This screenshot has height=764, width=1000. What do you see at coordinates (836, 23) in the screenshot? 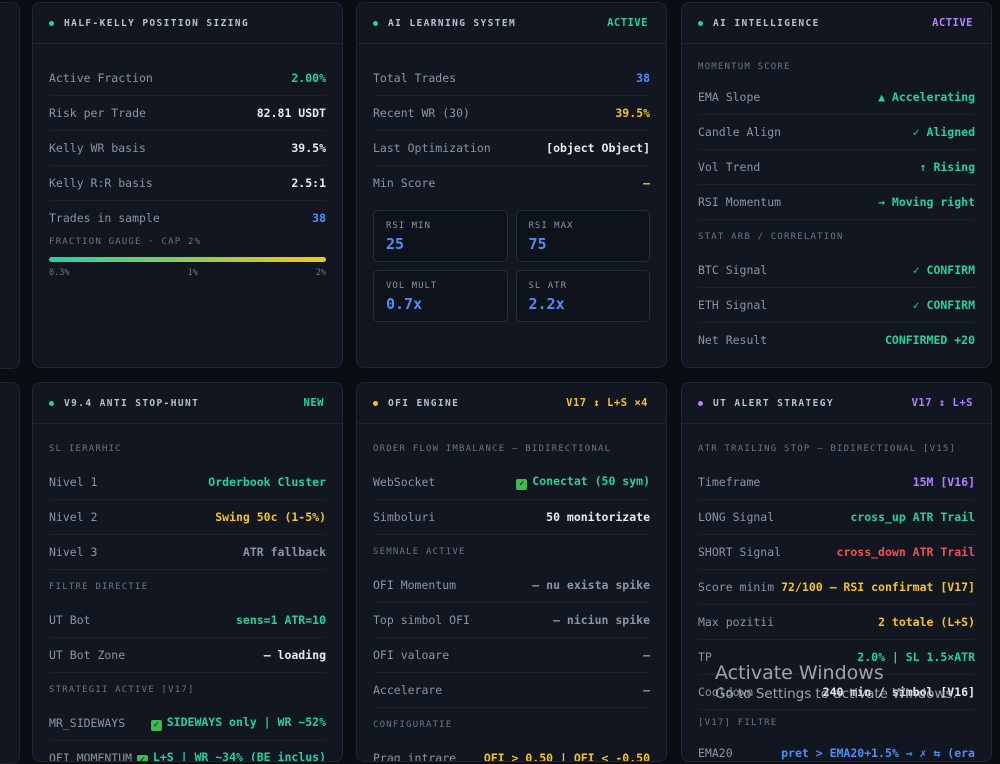
I see `card-header: AI INTELLIGENCE ACTIVE` at bounding box center [836, 23].